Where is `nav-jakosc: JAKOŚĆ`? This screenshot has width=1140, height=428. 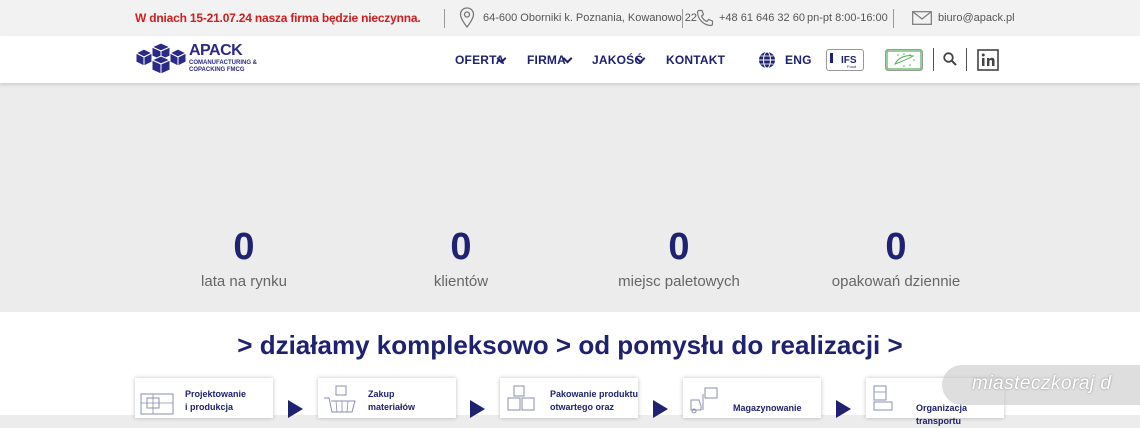 nav-jakosc: JAKOŚĆ is located at coordinates (617, 60).